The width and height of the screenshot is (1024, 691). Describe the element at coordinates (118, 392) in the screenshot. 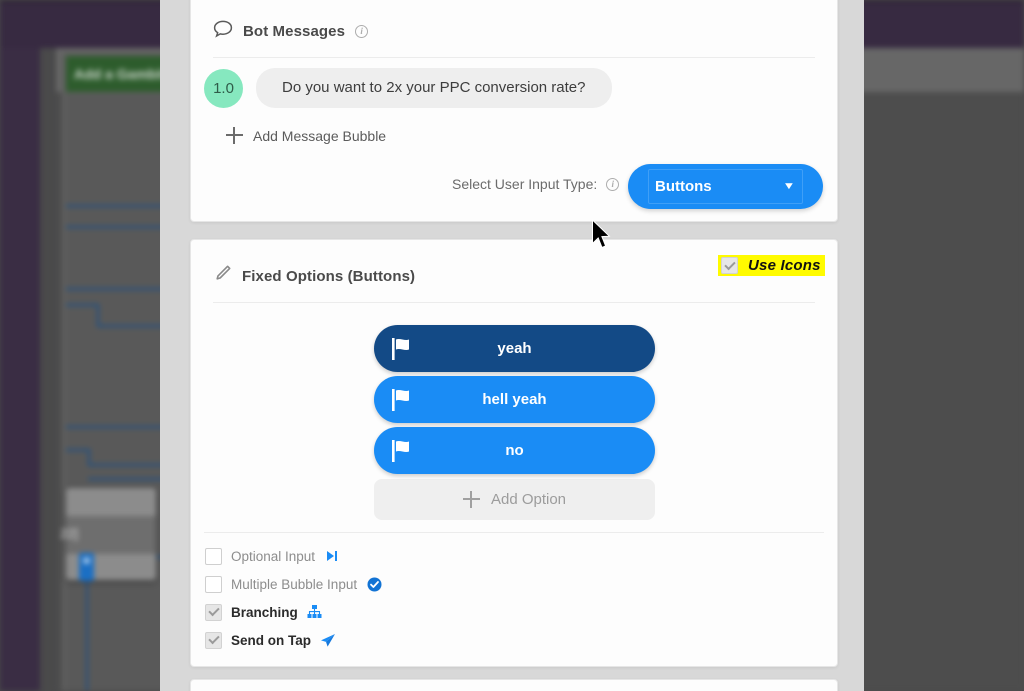

I see `flow-panel` at that location.